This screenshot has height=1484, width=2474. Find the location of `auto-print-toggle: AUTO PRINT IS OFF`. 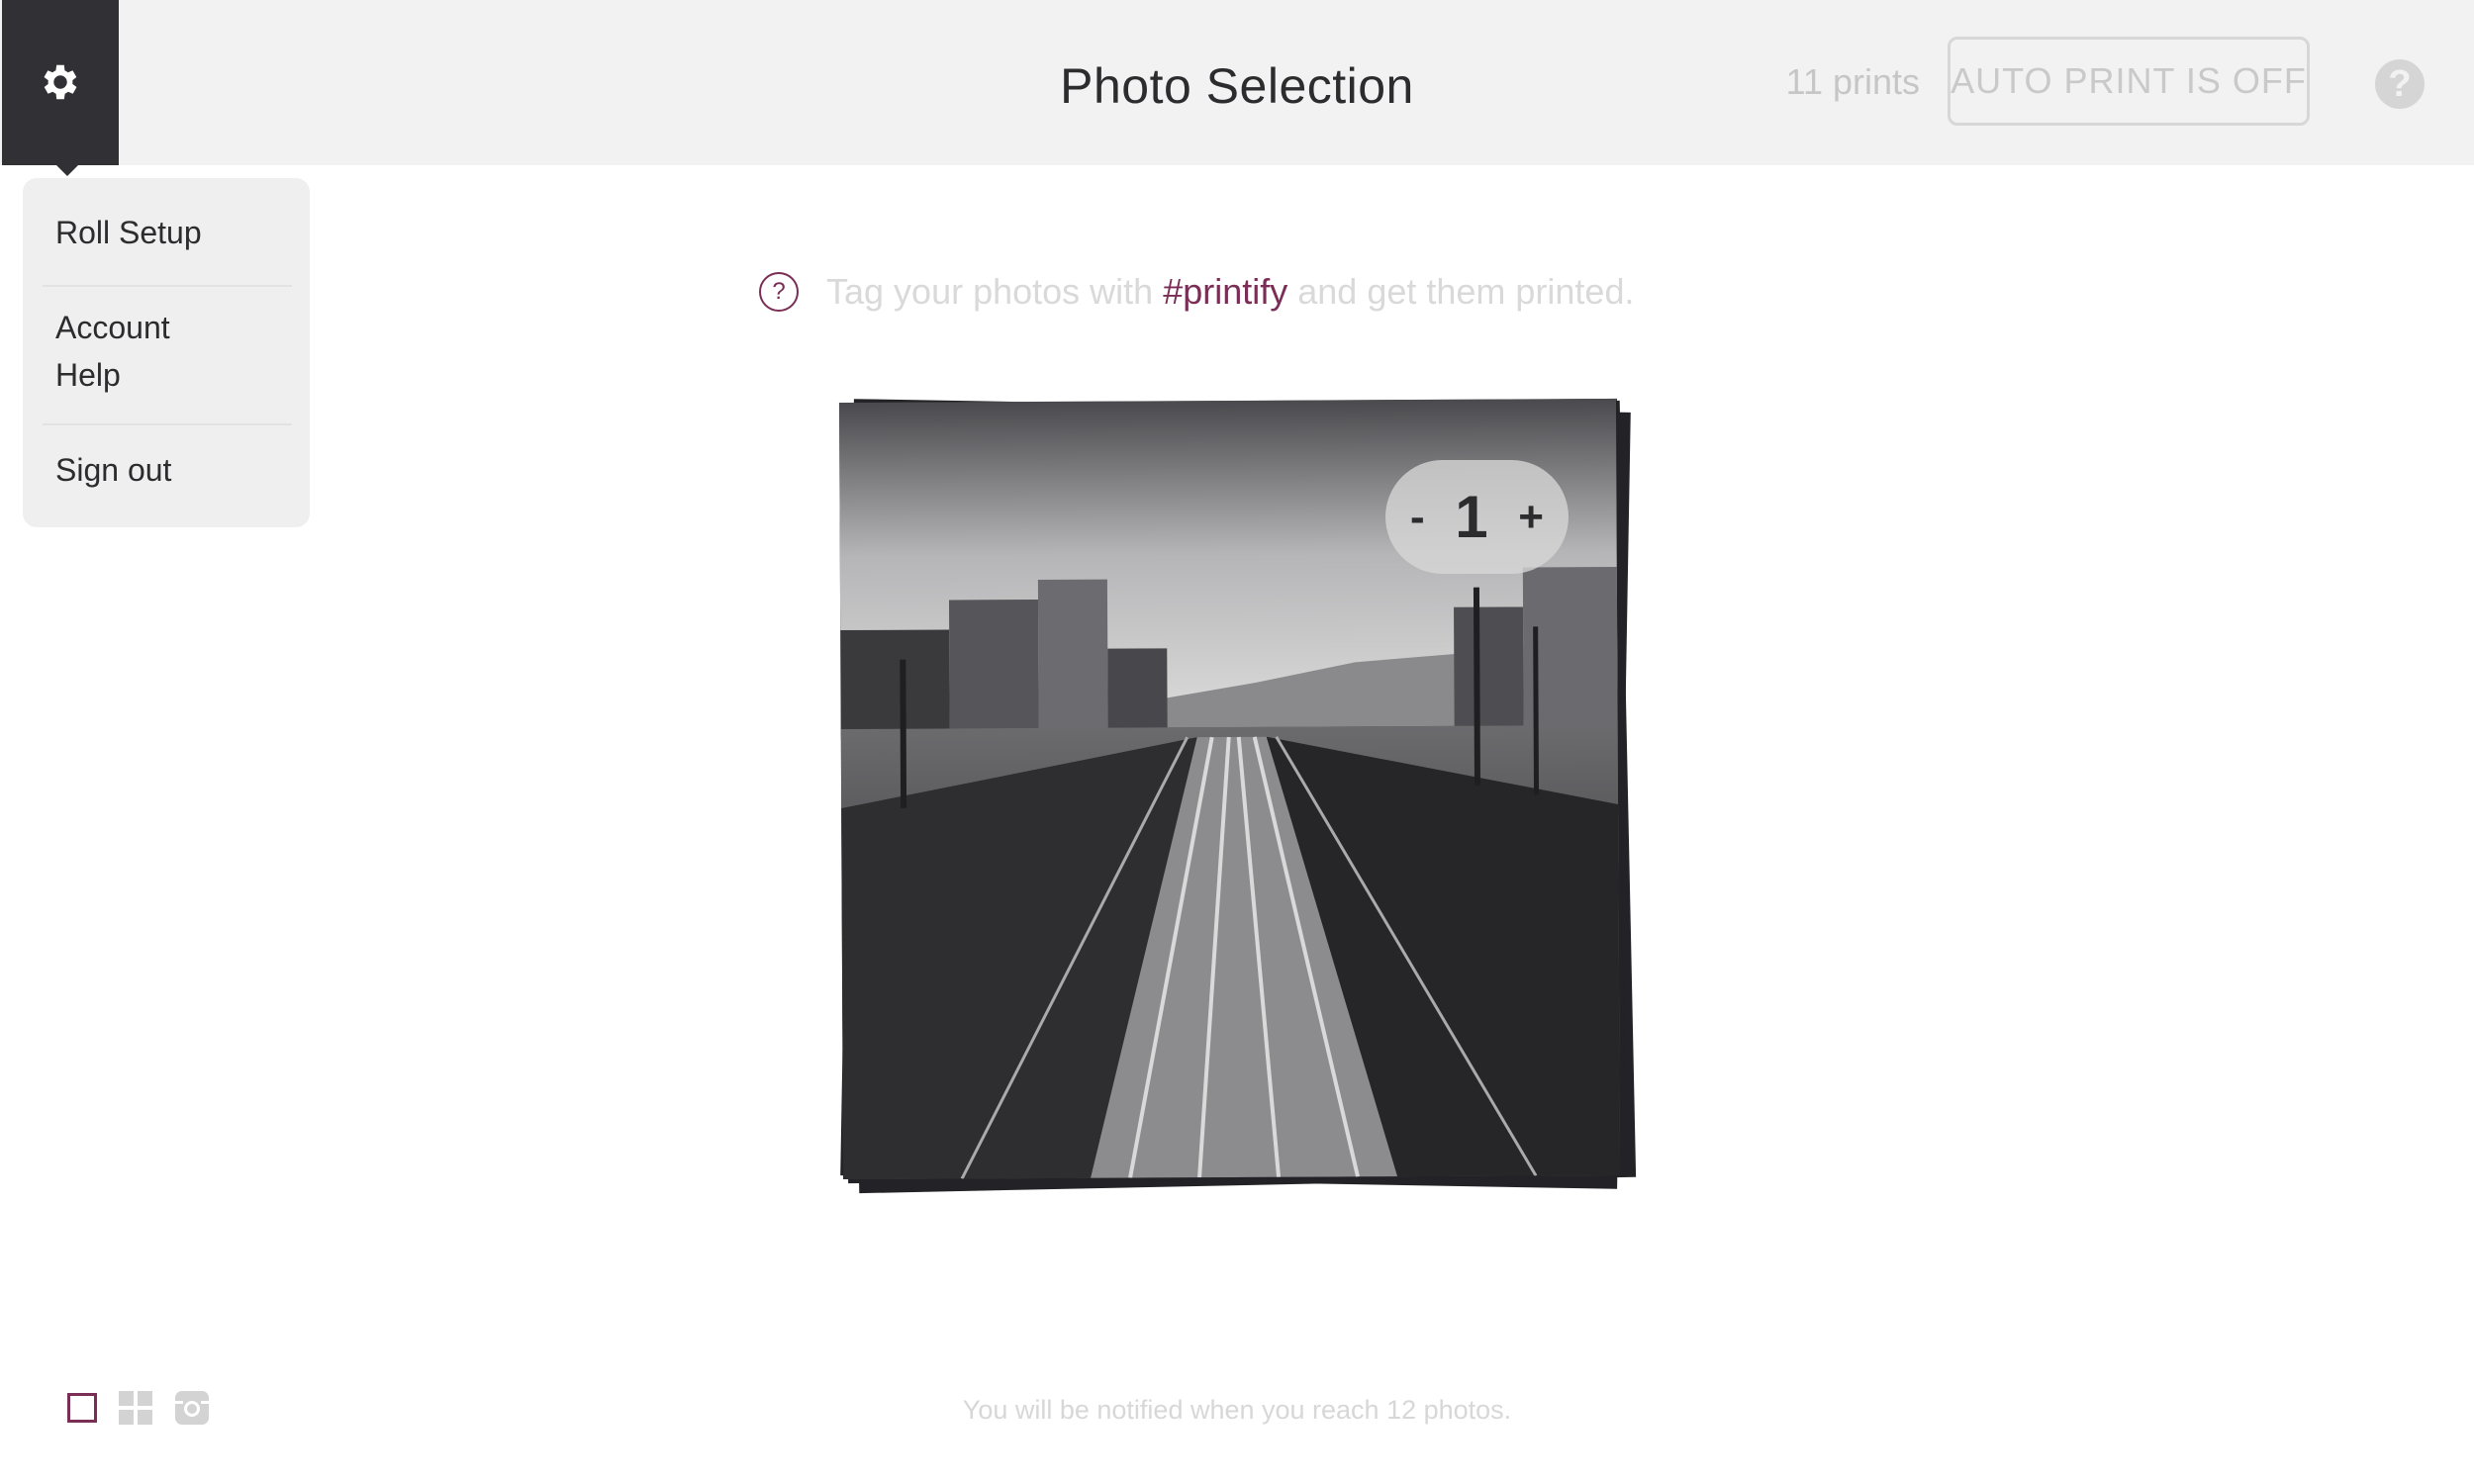

auto-print-toggle: AUTO PRINT IS OFF is located at coordinates (2129, 81).